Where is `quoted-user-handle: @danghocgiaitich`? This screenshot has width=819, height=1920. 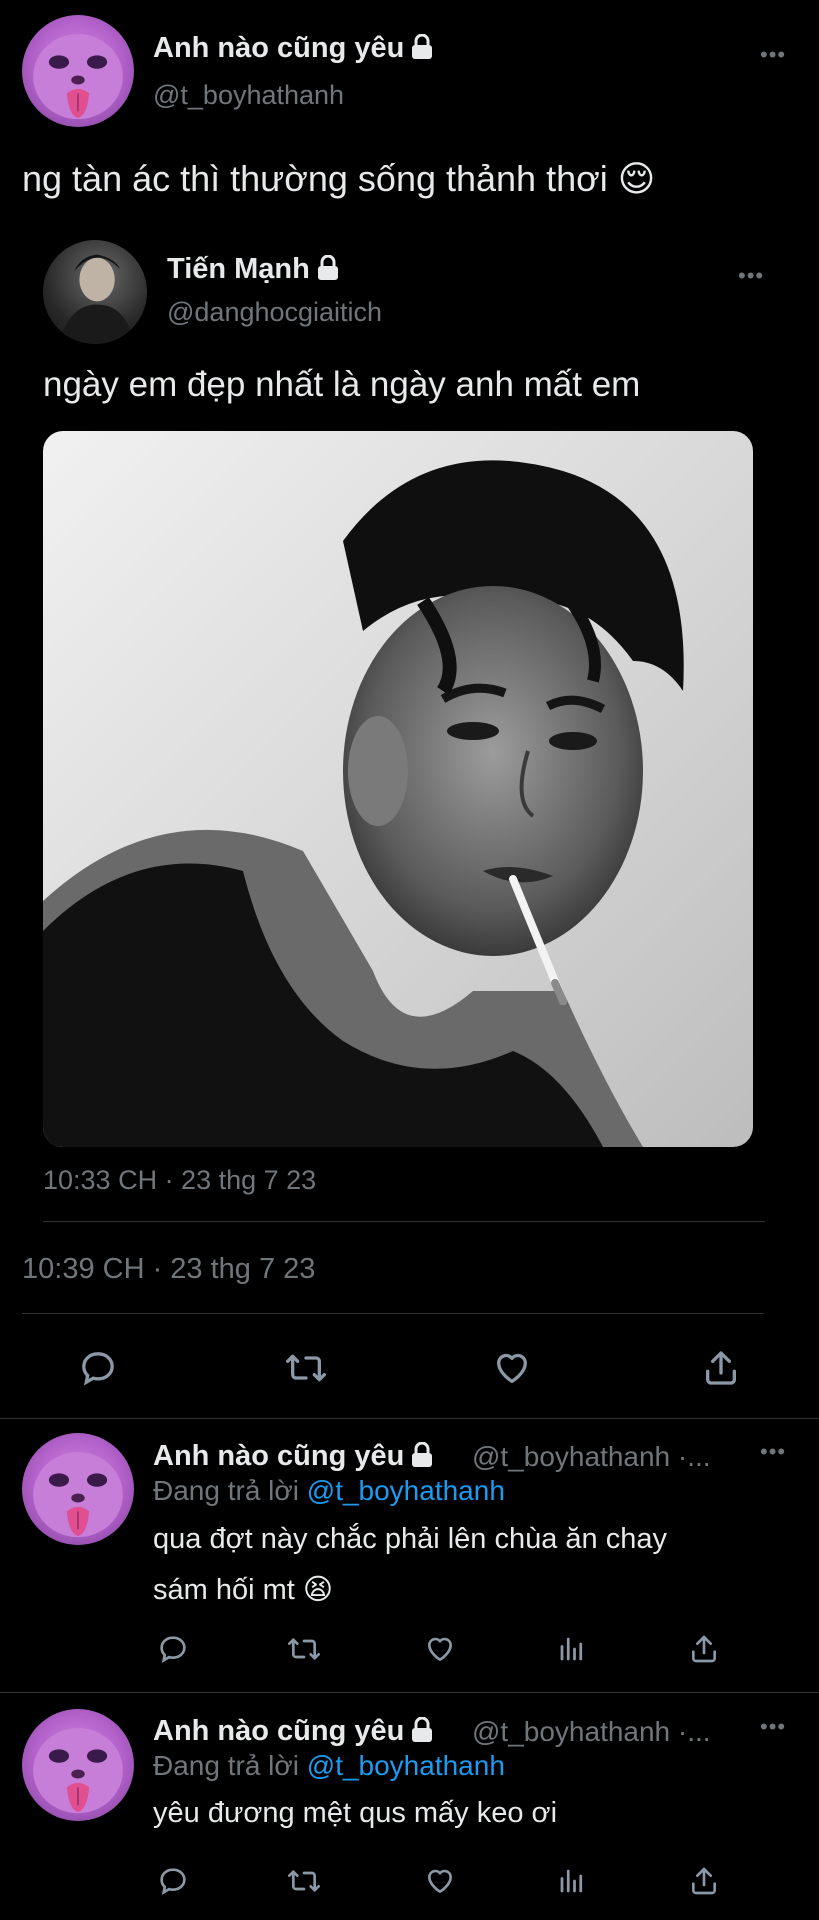
quoted-user-handle: @danghocgiaitich is located at coordinates (274, 312).